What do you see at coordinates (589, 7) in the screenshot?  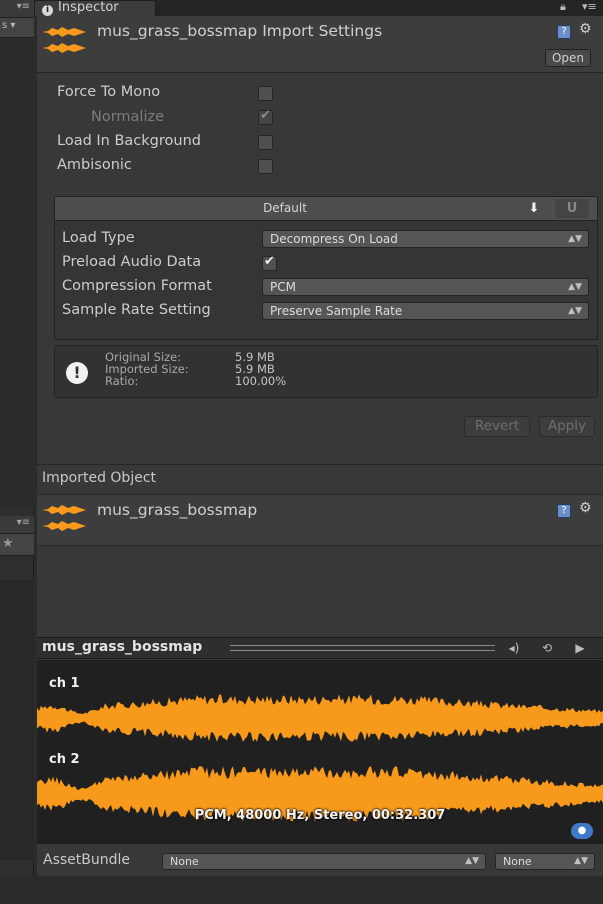 I see `menu-icon: ▾≡` at bounding box center [589, 7].